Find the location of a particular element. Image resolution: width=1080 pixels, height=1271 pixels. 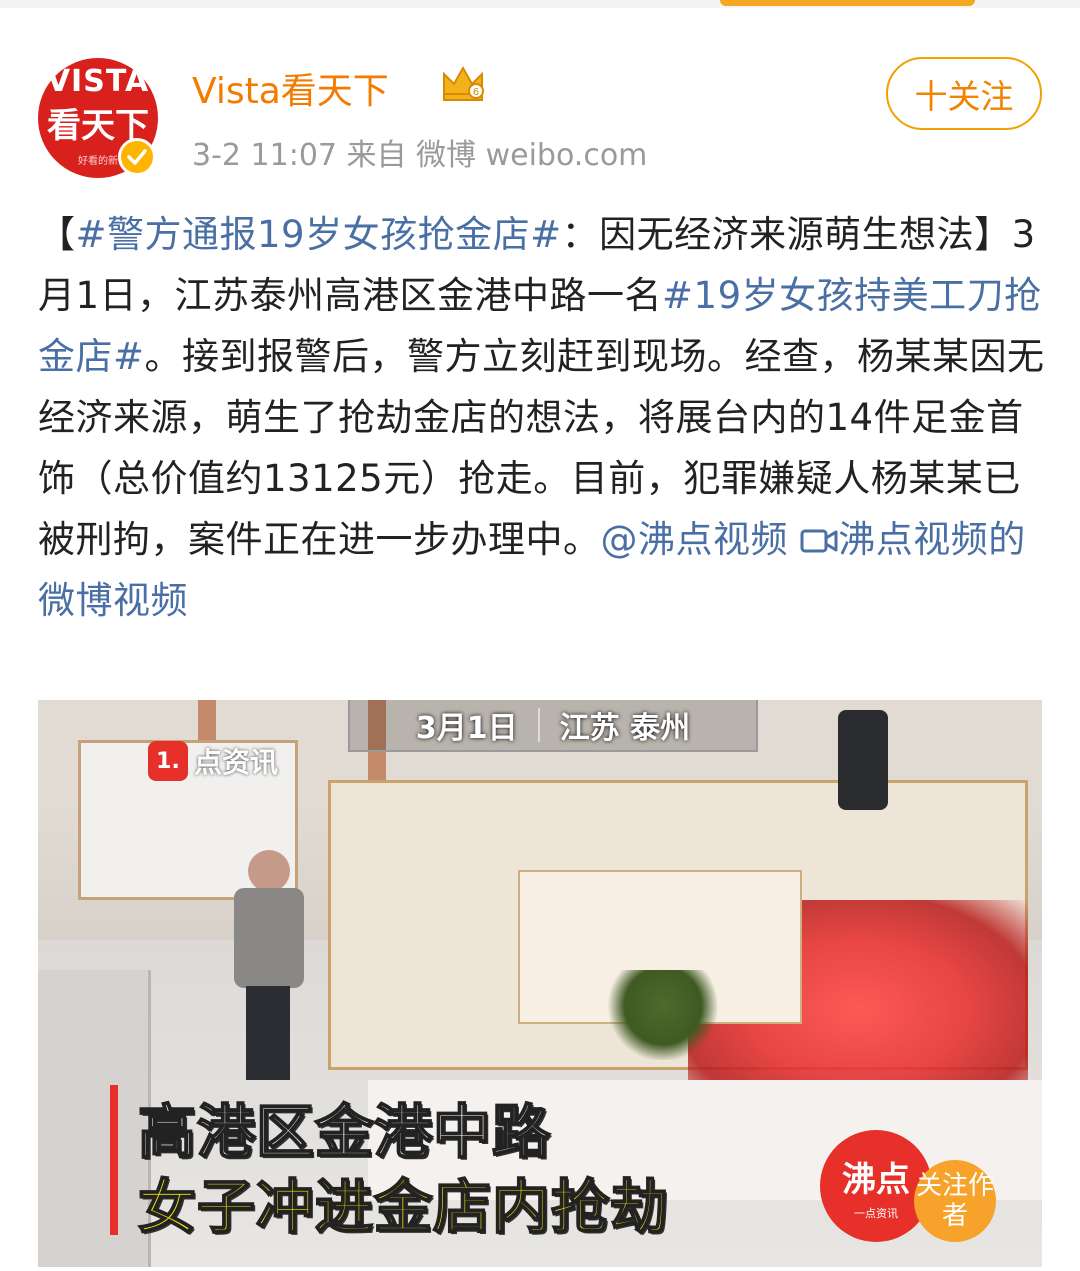

video-icon is located at coordinates (819, 541).